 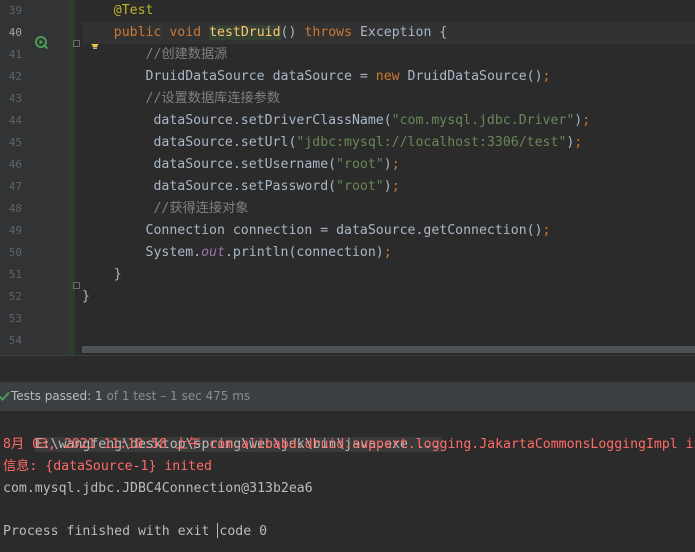 What do you see at coordinates (213, 252) in the screenshot?
I see `code-token: out` at bounding box center [213, 252].